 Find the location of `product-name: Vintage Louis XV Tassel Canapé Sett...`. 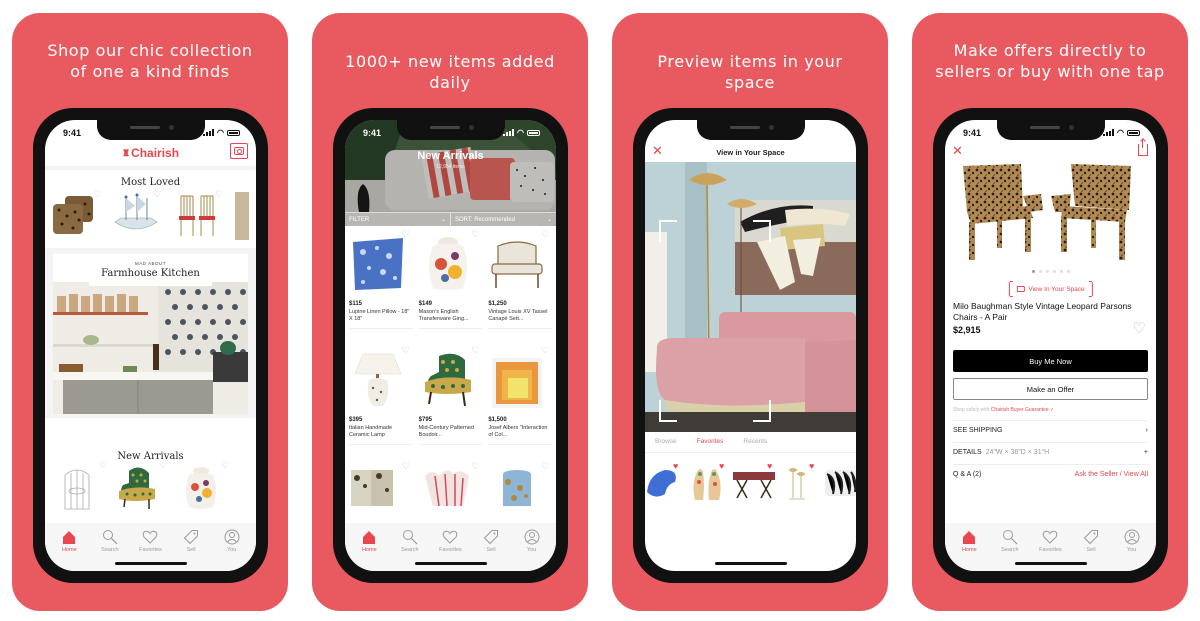

product-name: Vintage Louis XV Tassel Canapé Sett... is located at coordinates (518, 315).